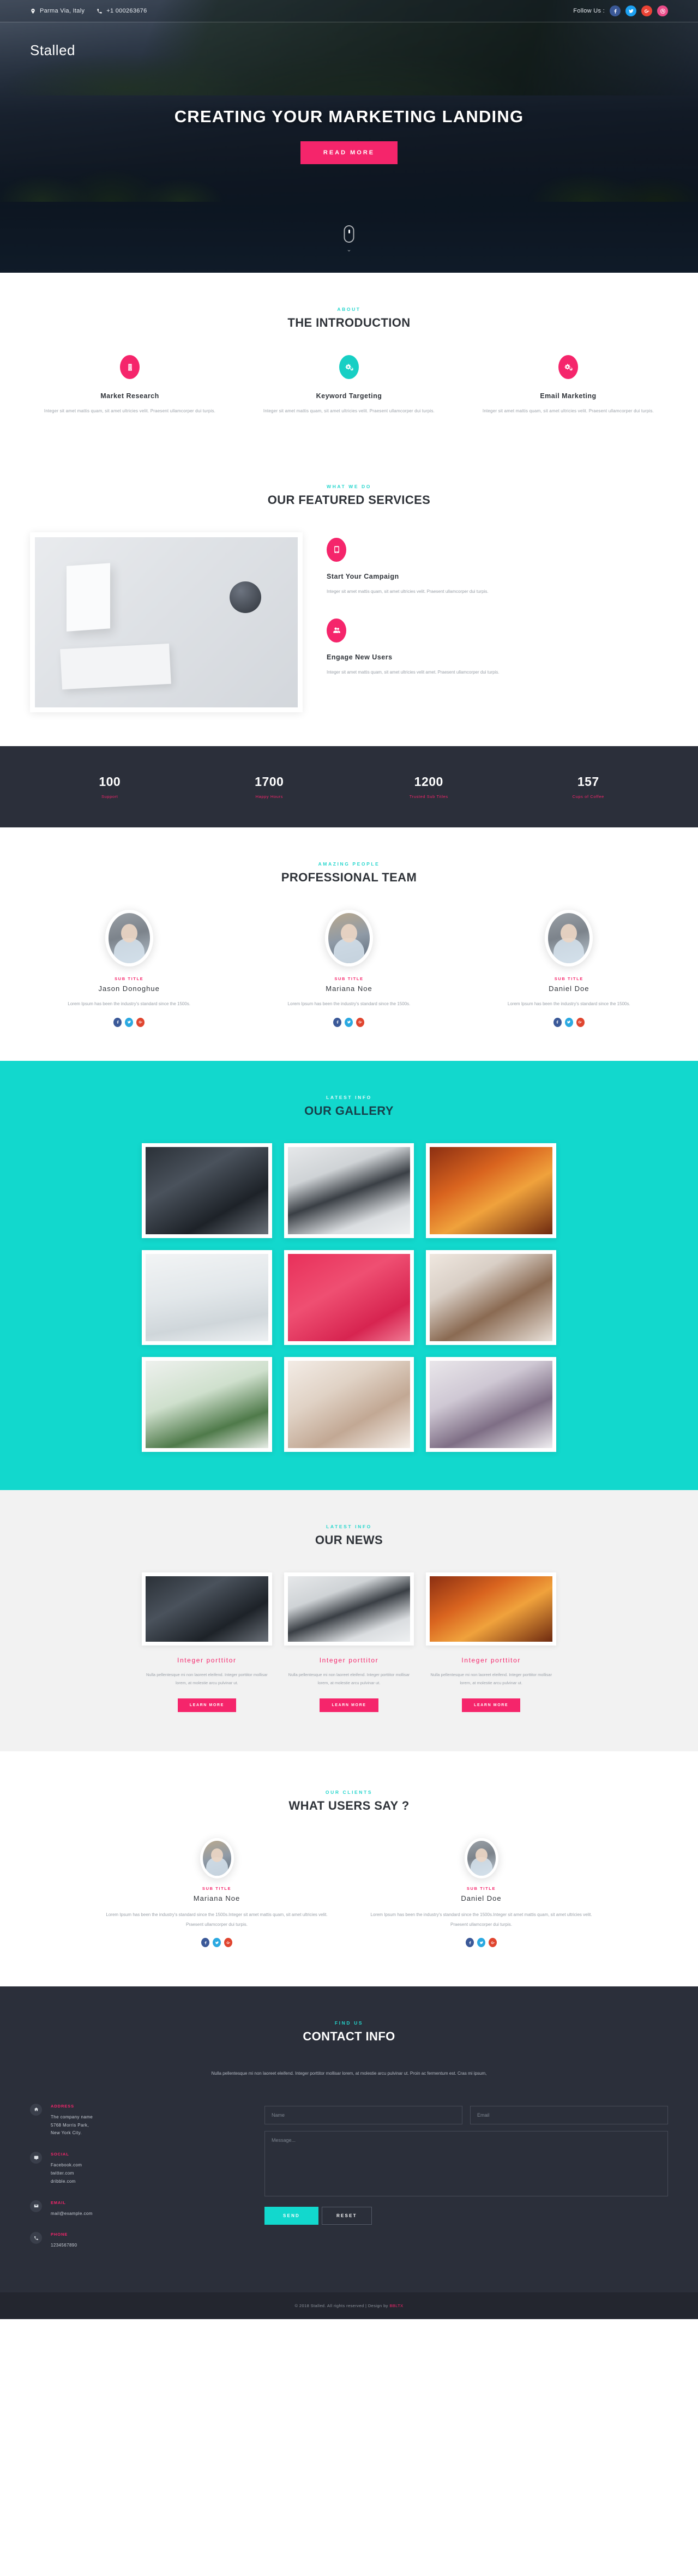 Image resolution: width=698 pixels, height=2576 pixels. I want to click on send-button: SEND, so click(291, 2216).